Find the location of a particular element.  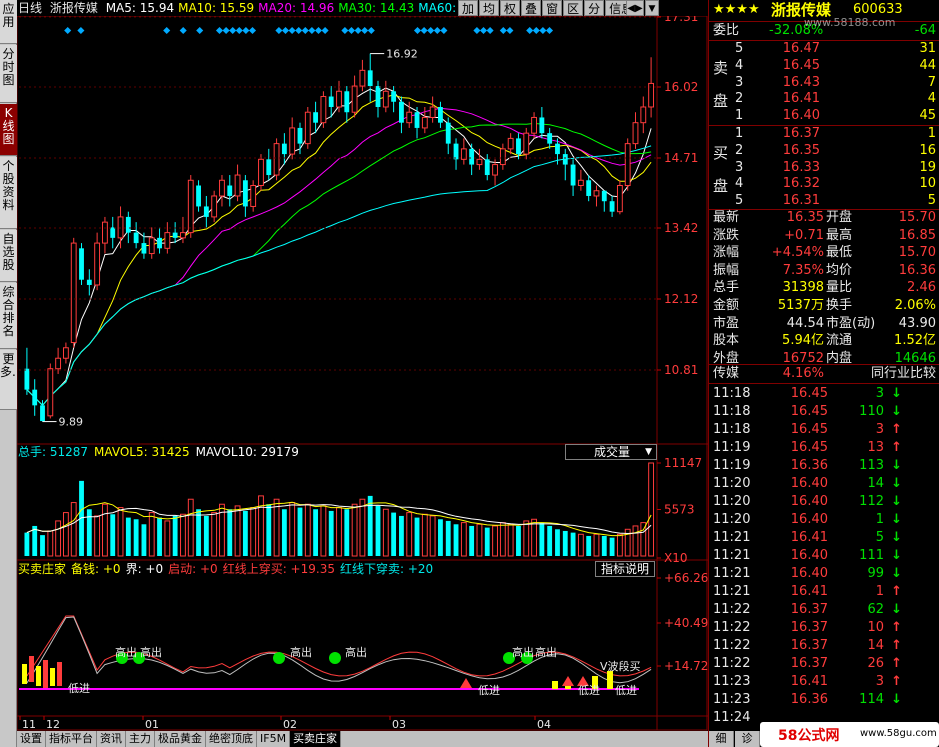

toolbar-button-4: 窗 is located at coordinates (552, 8).